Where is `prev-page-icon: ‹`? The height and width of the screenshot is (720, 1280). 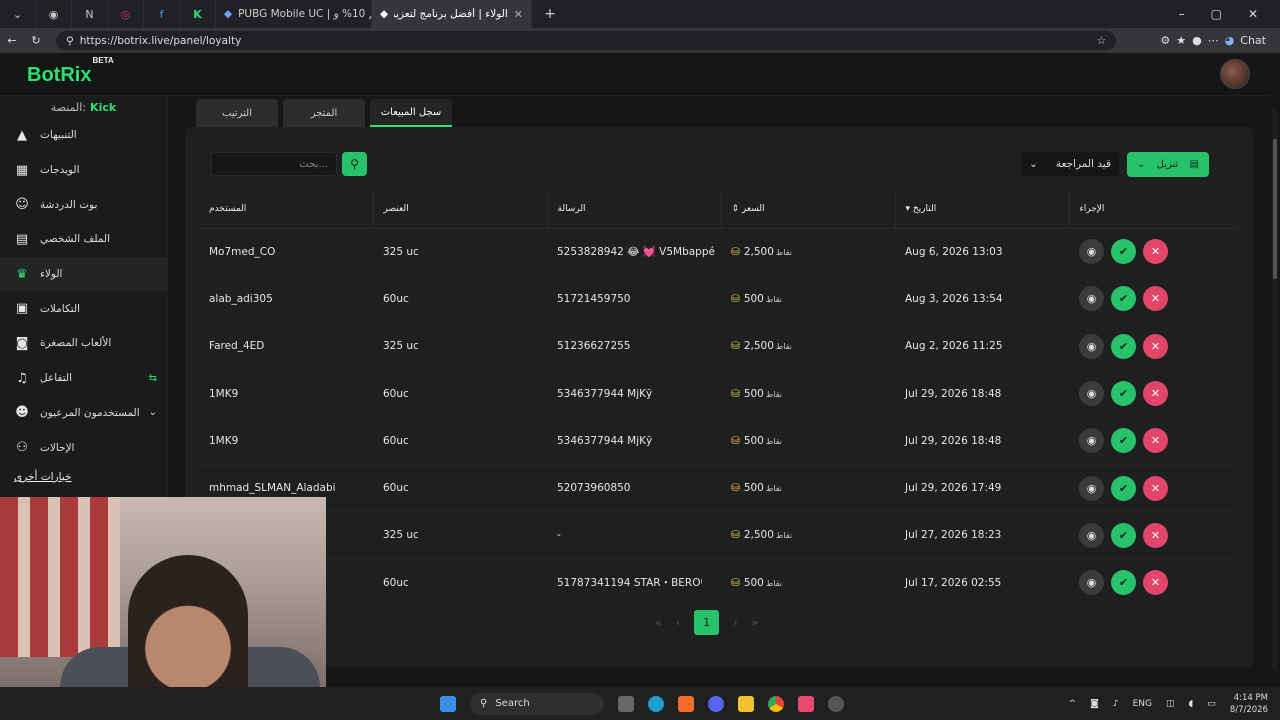
prev-page-icon: ‹ is located at coordinates (678, 622).